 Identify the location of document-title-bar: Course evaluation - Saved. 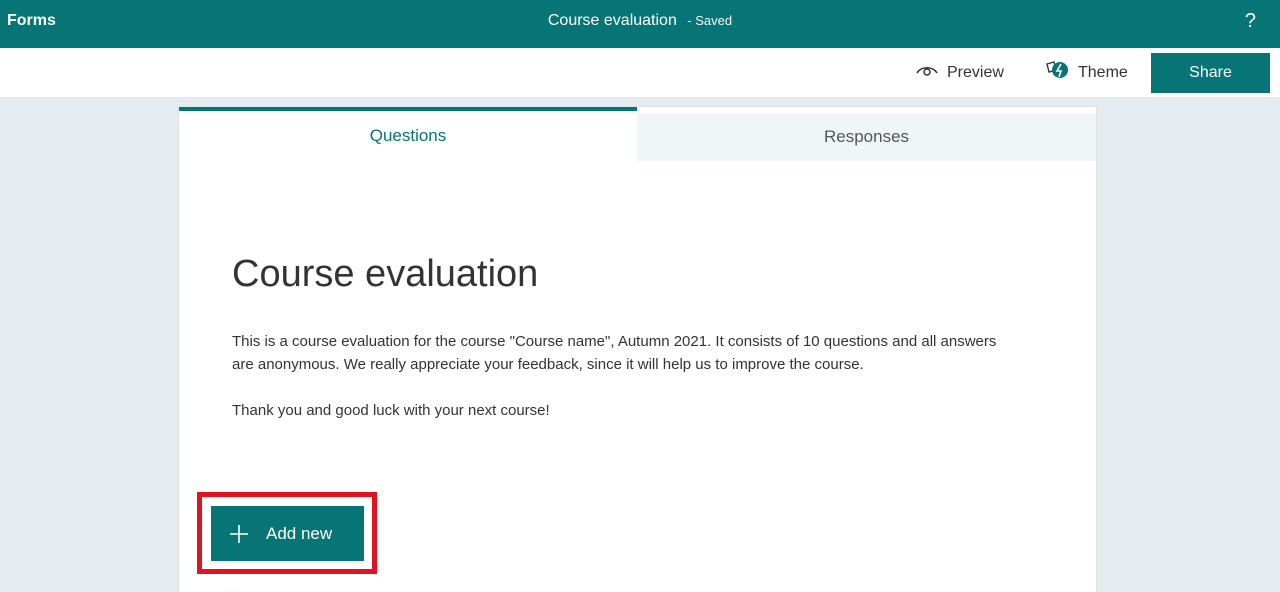
(640, 21).